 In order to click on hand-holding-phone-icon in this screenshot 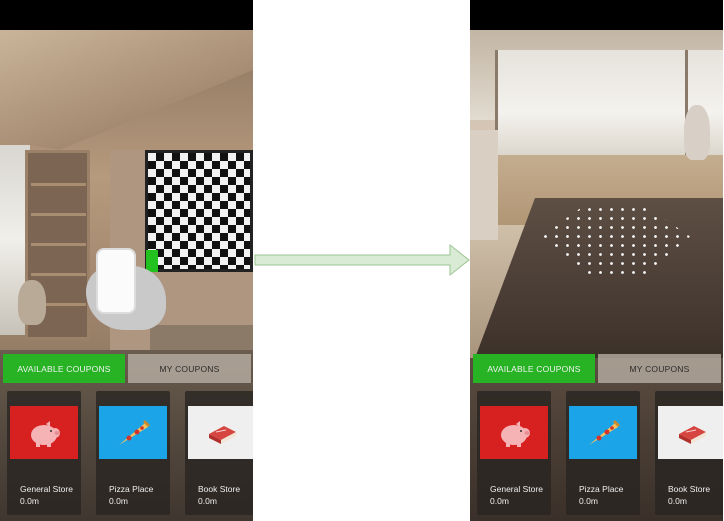, I will do `click(127, 290)`.